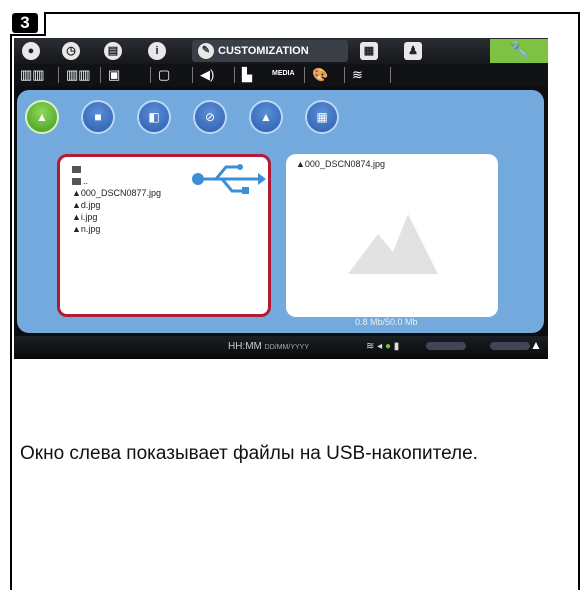  What do you see at coordinates (31, 51) in the screenshot?
I see `water-drop-icon: ●` at bounding box center [31, 51].